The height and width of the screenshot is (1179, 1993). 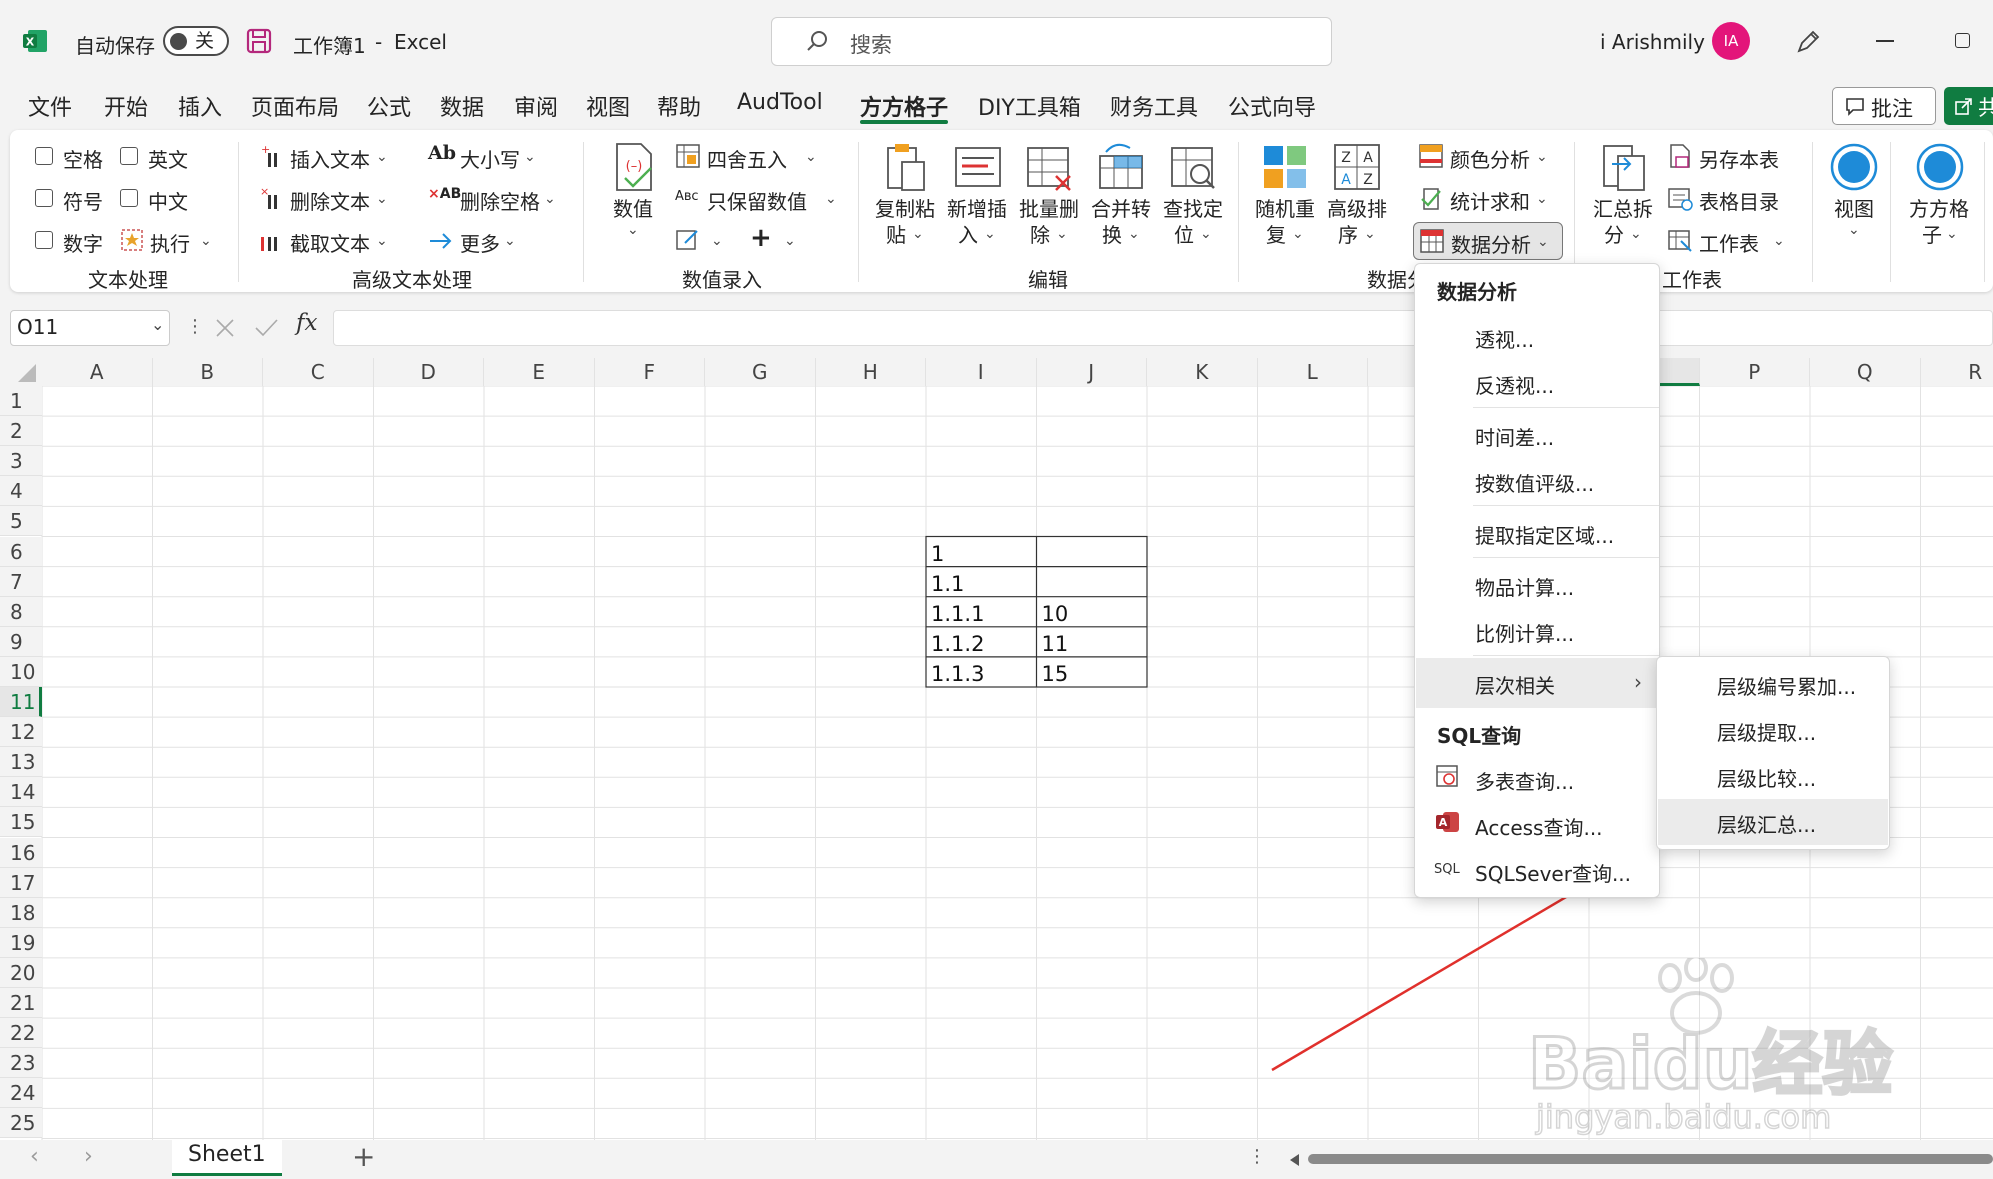 What do you see at coordinates (1447, 778) in the screenshot?
I see `multi-table-icon` at bounding box center [1447, 778].